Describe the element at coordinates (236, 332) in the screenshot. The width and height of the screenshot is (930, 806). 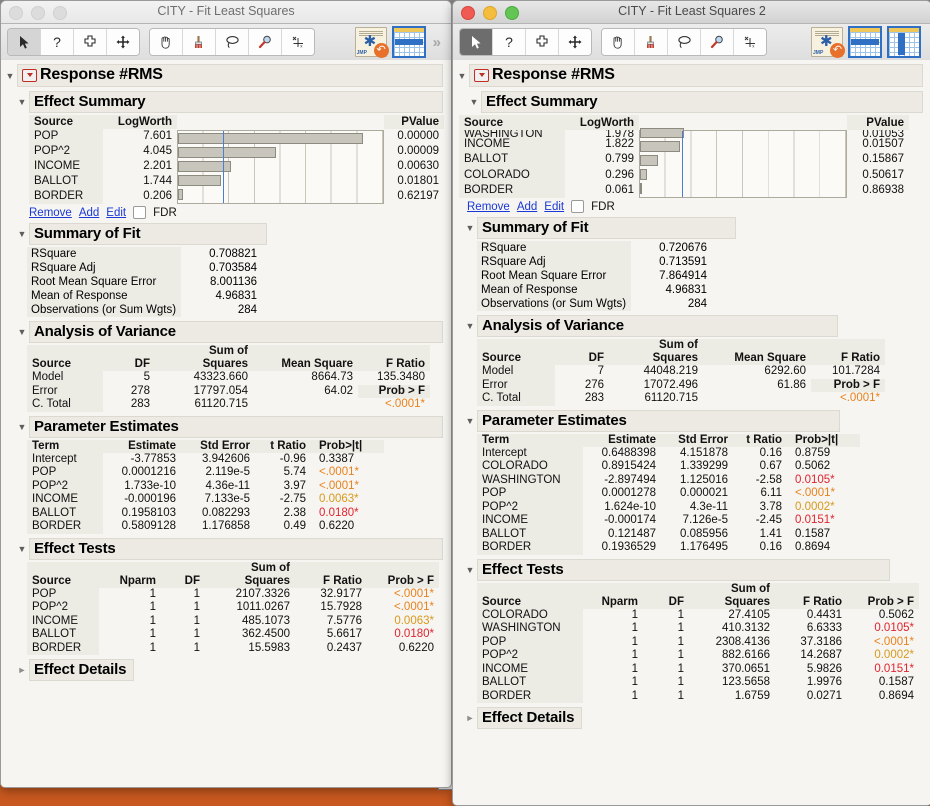
I see `anova-header: Analysis of Variance` at that location.